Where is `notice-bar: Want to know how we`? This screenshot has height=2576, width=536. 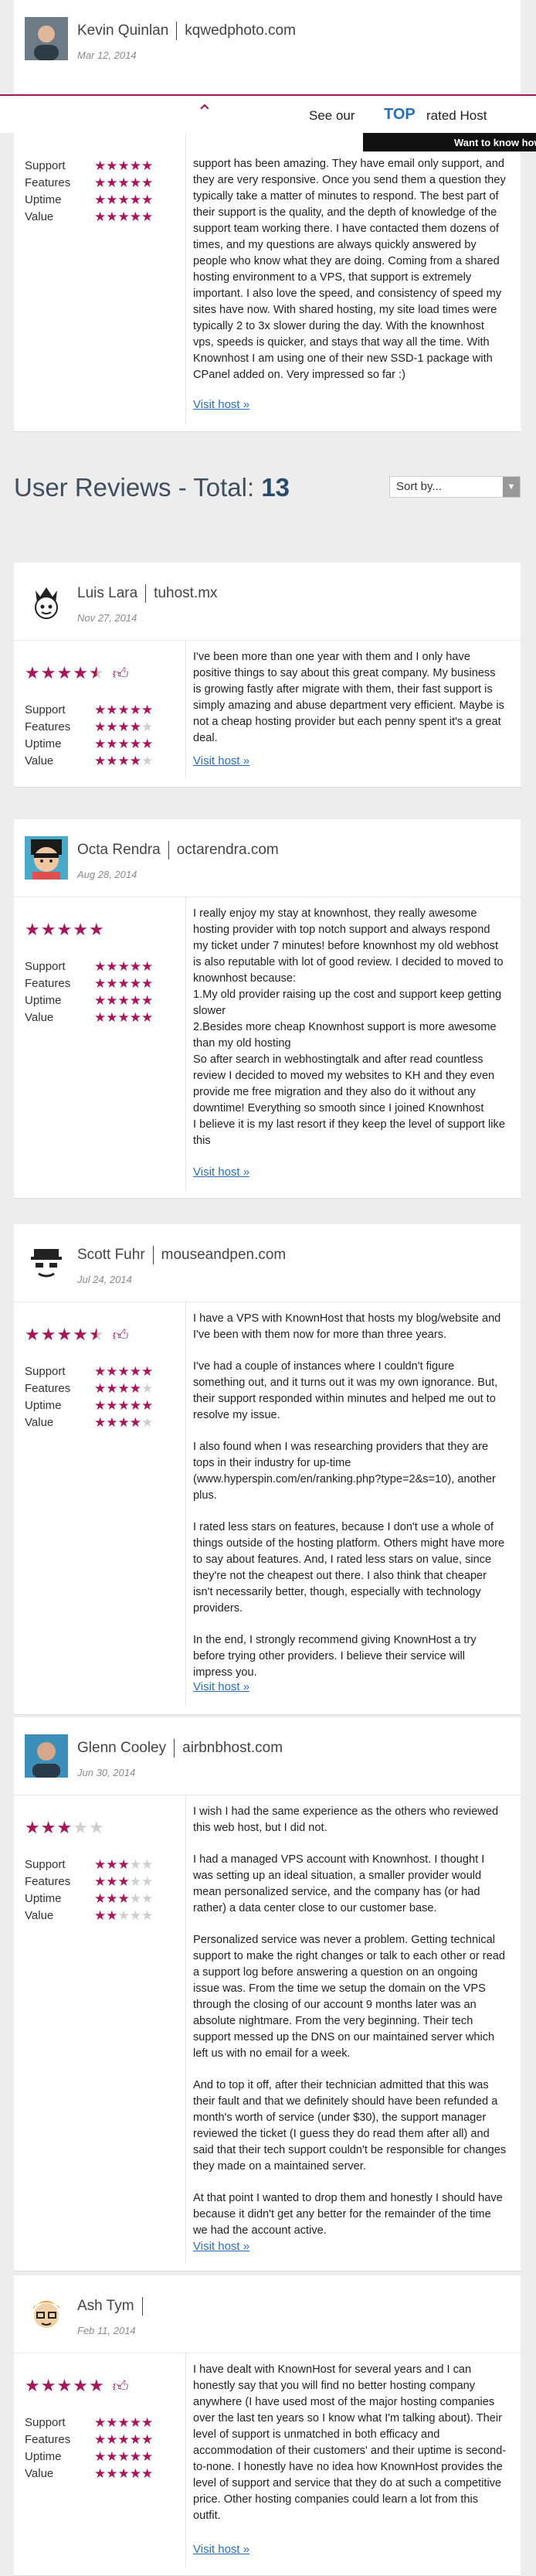 notice-bar: Want to know how we is located at coordinates (449, 142).